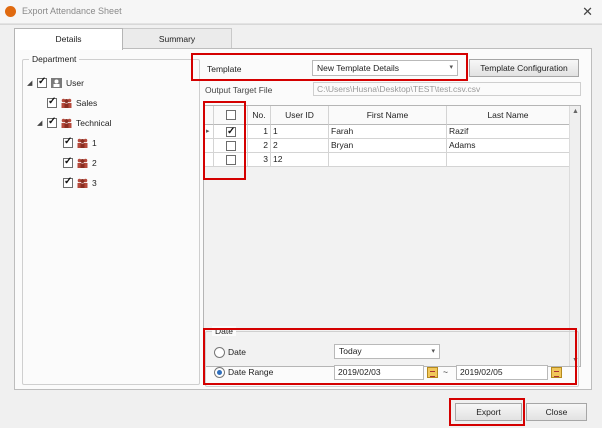 This screenshot has height=428, width=602. I want to click on date-preset-select: Today ▾, so click(387, 351).